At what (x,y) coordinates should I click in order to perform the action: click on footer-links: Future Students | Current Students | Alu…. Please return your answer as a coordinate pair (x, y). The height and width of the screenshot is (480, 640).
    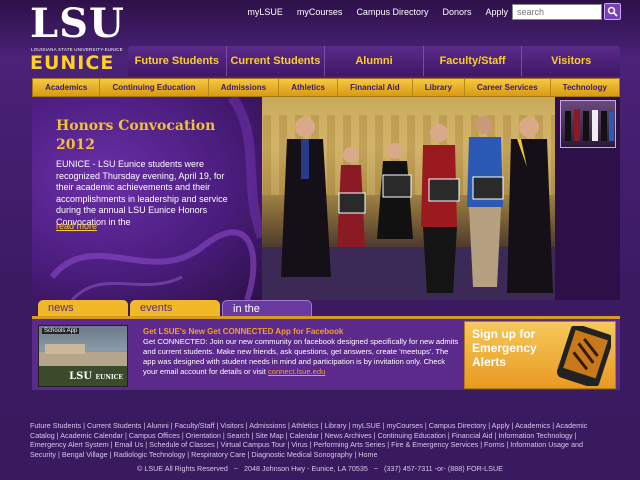
    Looking at the image, I should click on (320, 440).